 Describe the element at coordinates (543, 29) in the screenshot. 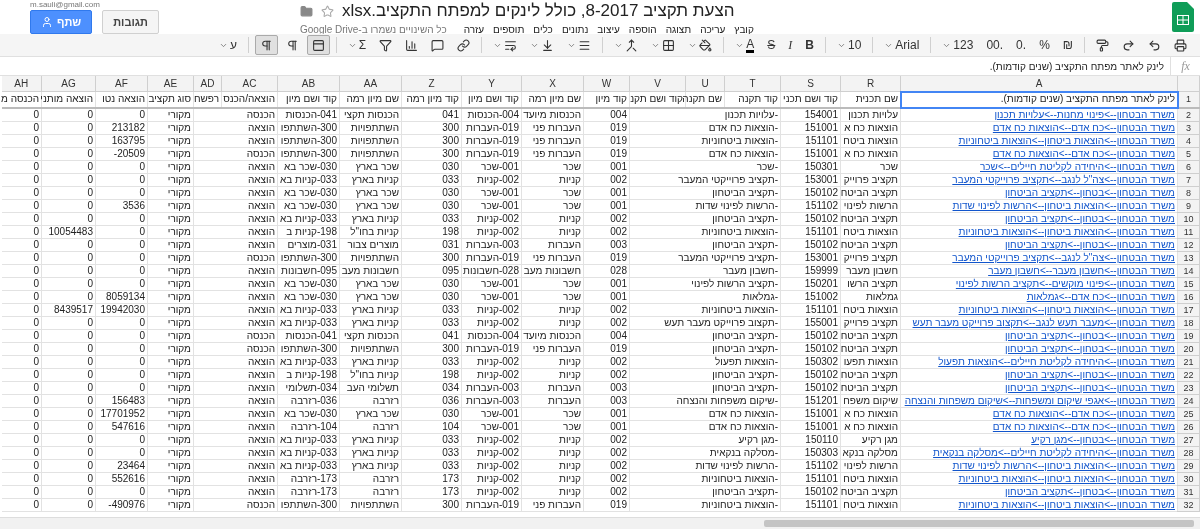

I see `menu-item: כלים` at that location.